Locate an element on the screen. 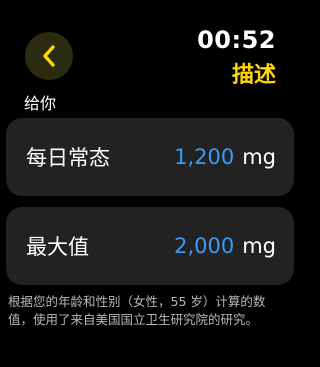 The width and height of the screenshot is (320, 367). clock-time: 00:52 is located at coordinates (236, 40).